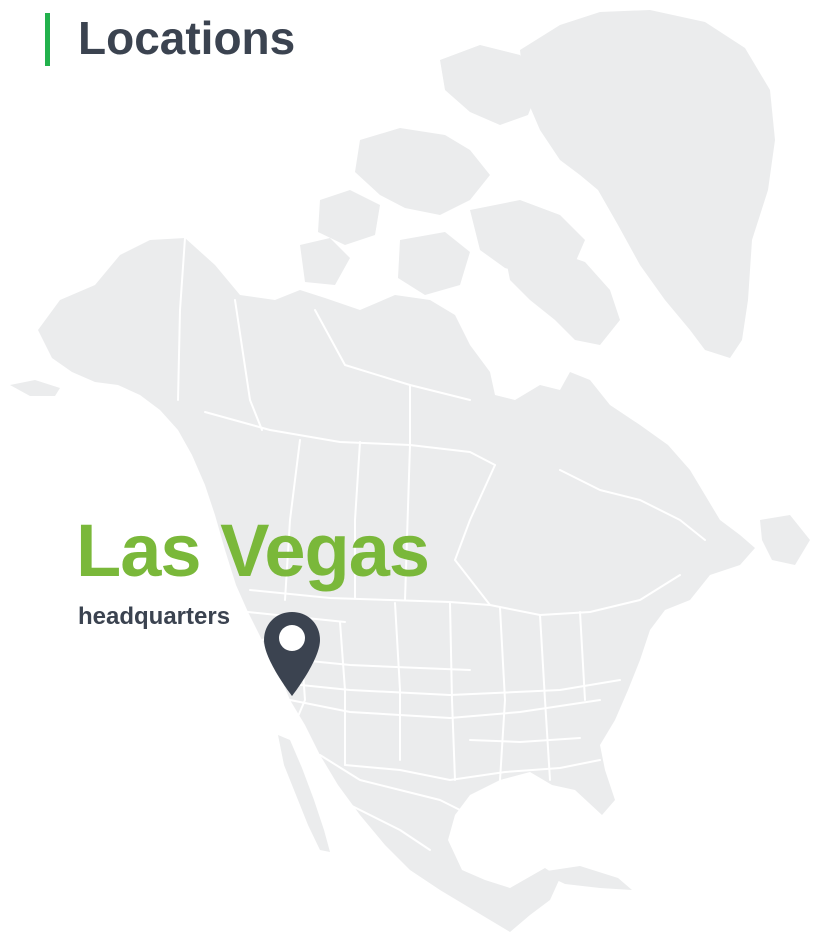  I want to click on map-pin-icon, so click(292, 654).